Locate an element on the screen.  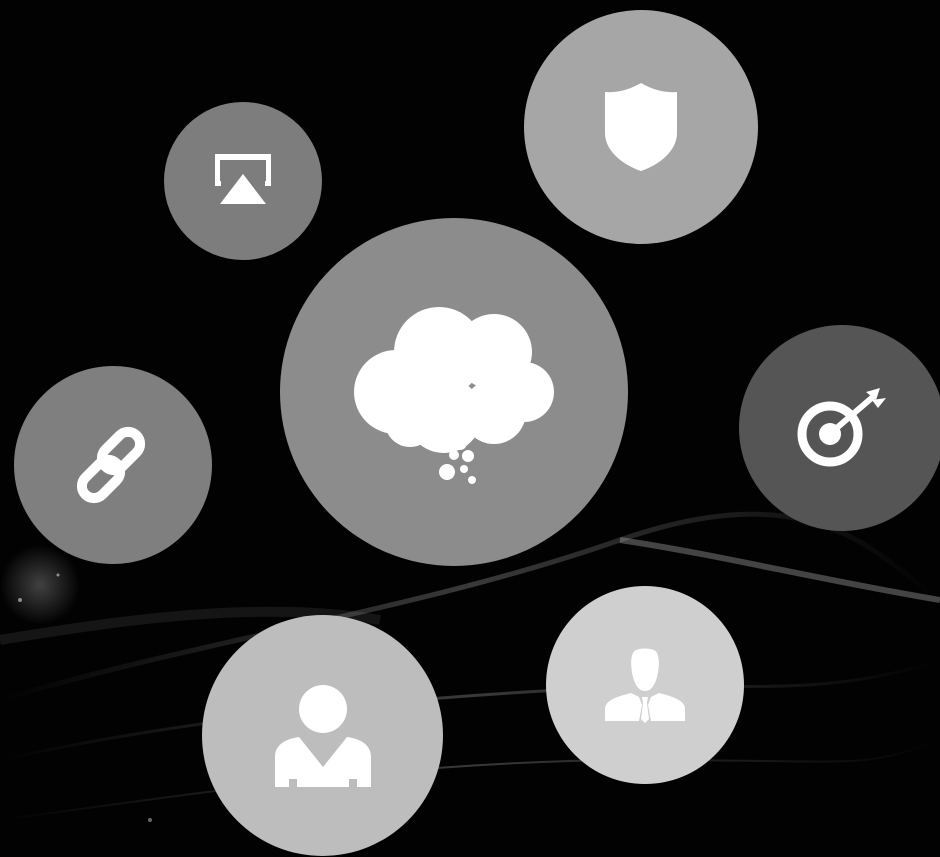
link-bubble is located at coordinates (113, 465).